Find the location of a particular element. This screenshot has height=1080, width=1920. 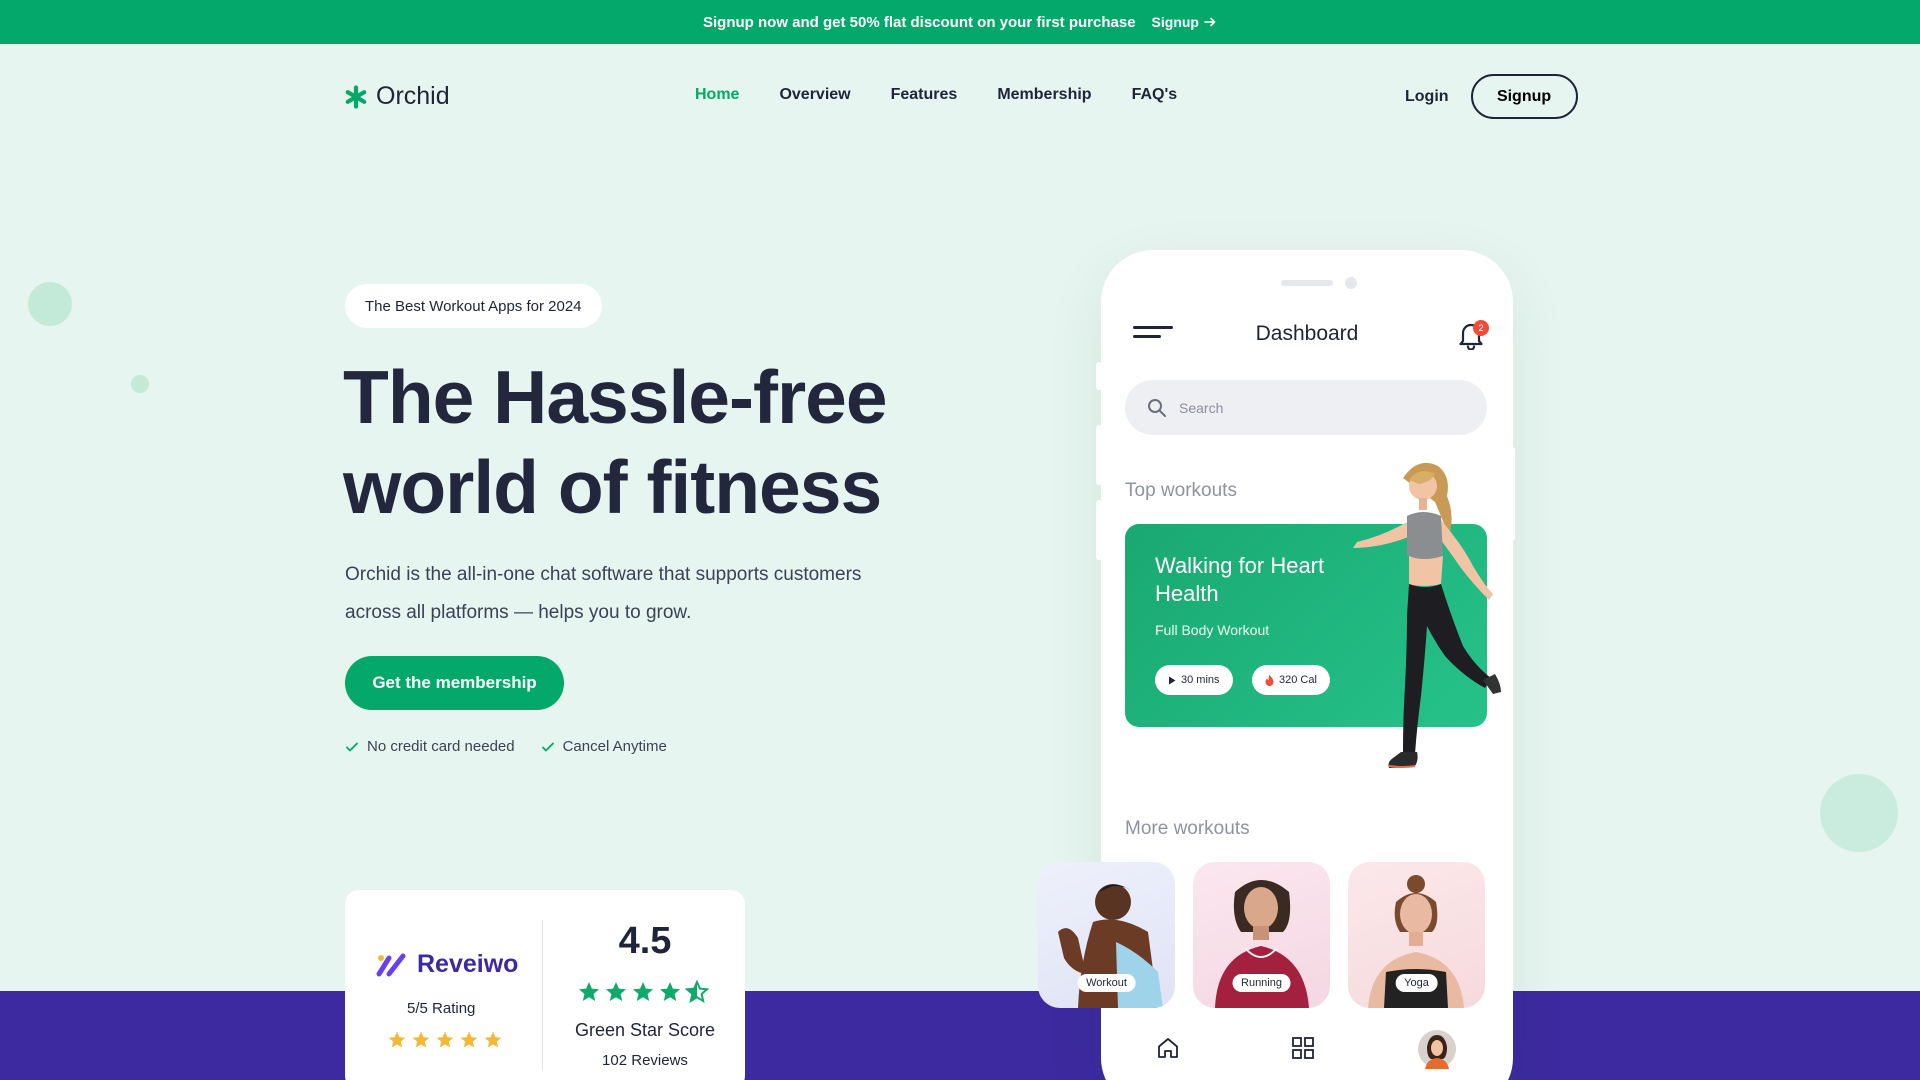

signup-button: Signup is located at coordinates (1524, 96).